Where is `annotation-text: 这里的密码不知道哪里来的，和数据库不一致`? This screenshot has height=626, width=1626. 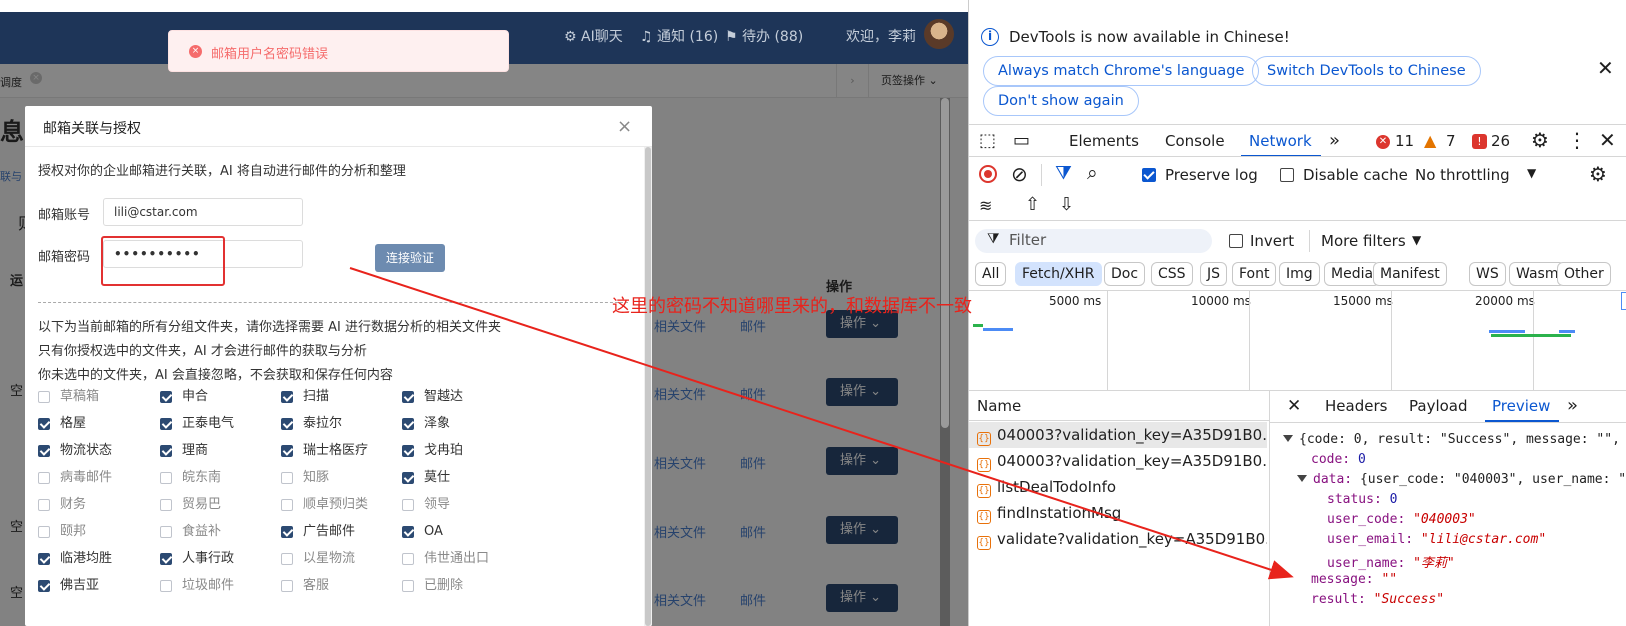 annotation-text: 这里的密码不知道哪里来的，和数据库不一致 is located at coordinates (792, 306).